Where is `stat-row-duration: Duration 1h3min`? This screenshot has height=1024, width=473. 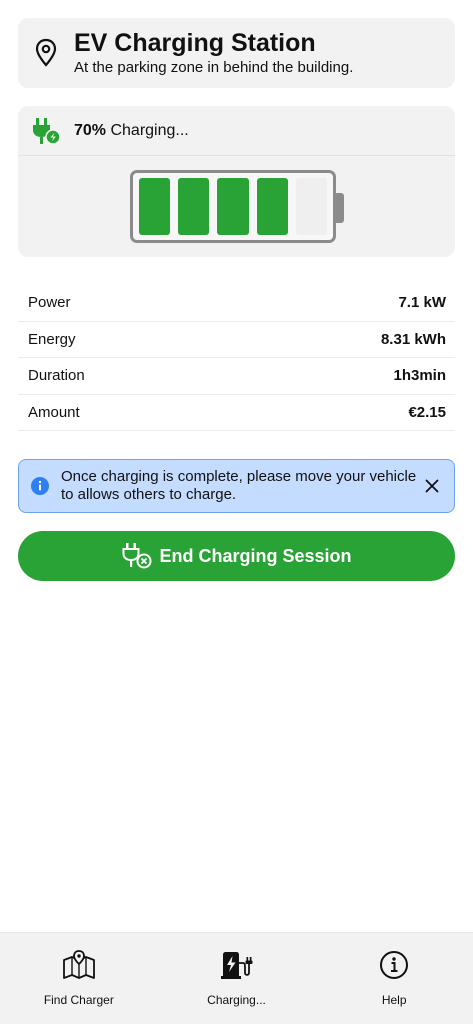
stat-row-duration: Duration 1h3min is located at coordinates (236, 376).